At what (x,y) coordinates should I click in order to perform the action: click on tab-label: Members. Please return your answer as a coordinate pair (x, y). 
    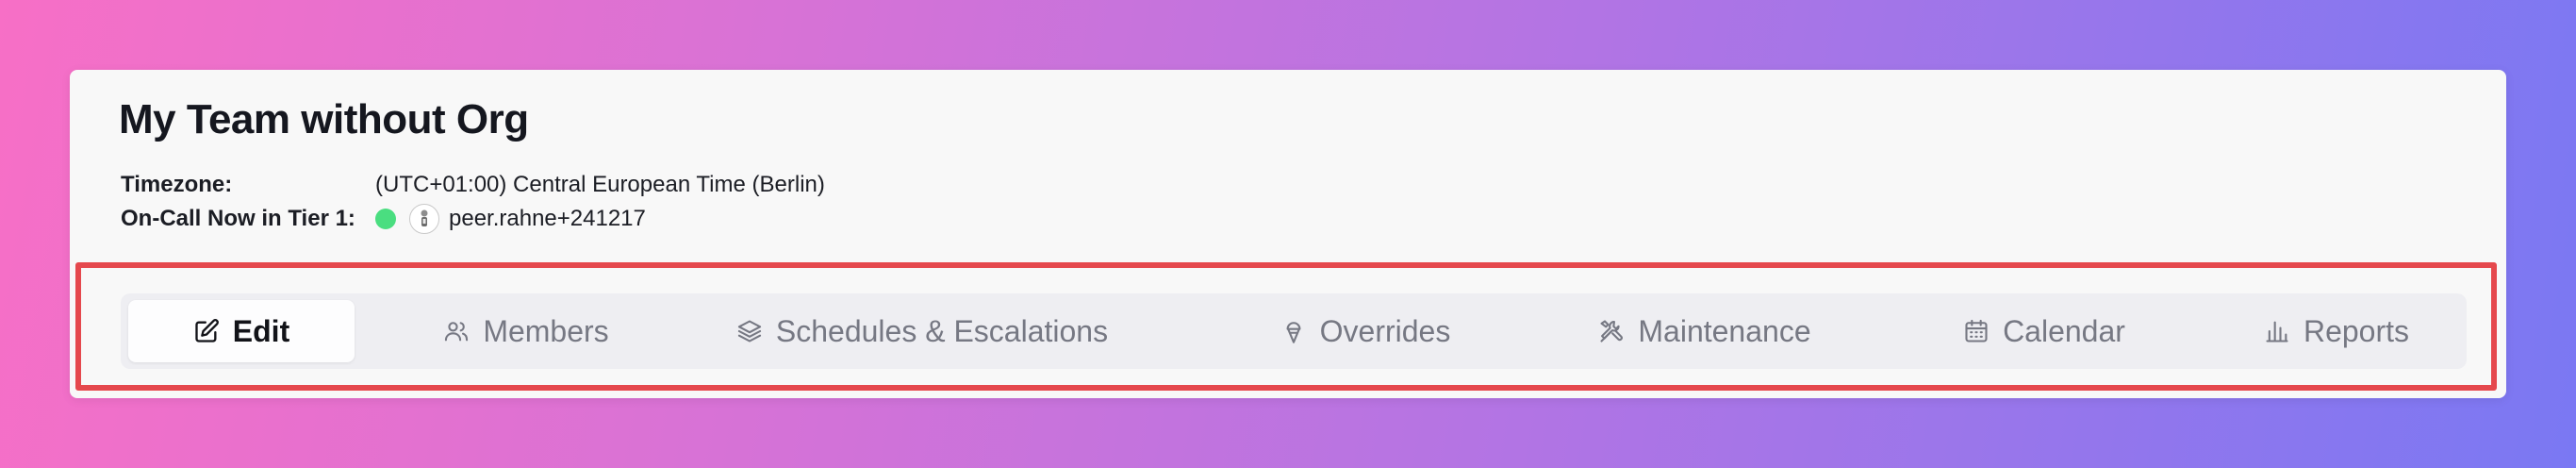
    Looking at the image, I should click on (546, 330).